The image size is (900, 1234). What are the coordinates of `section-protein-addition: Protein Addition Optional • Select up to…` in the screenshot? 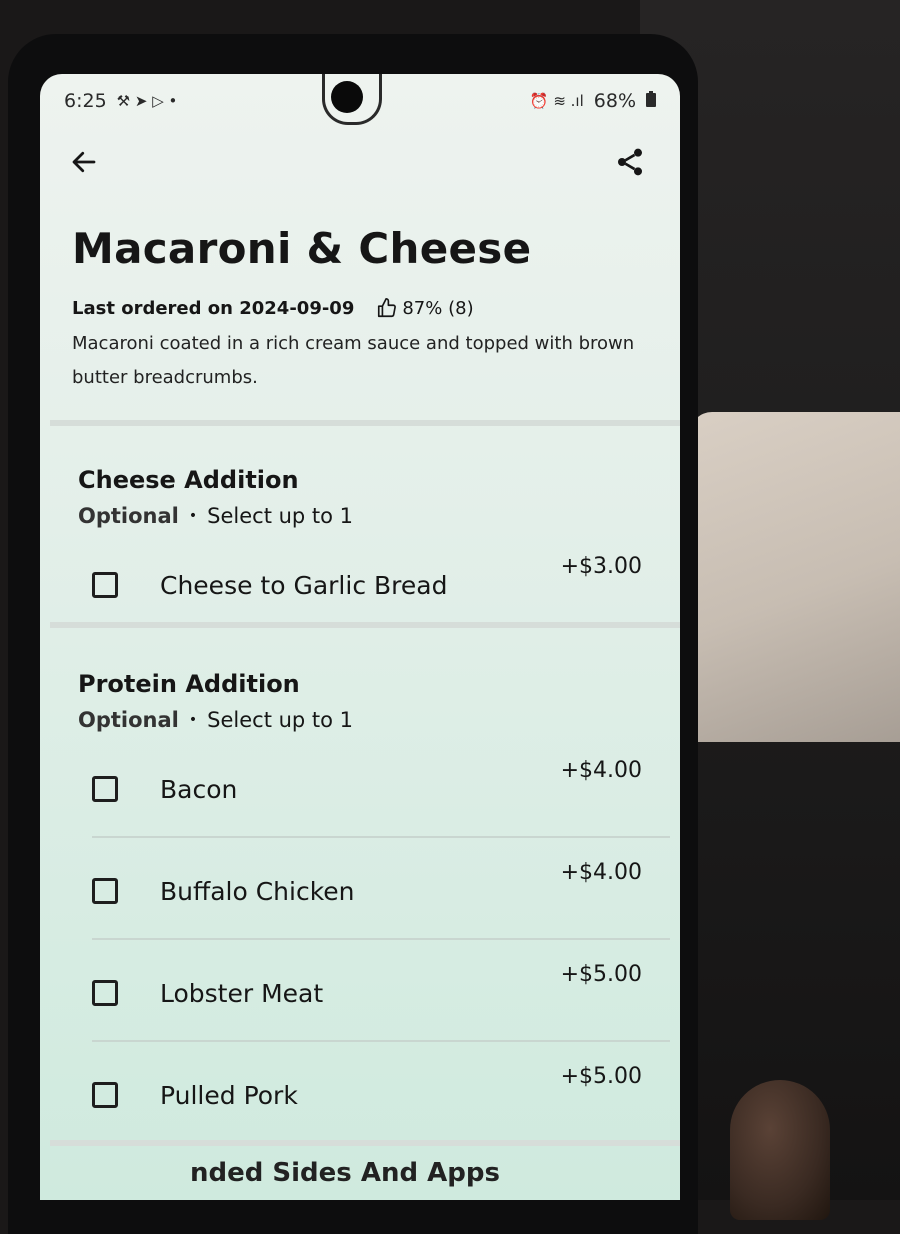 It's located at (362, 701).